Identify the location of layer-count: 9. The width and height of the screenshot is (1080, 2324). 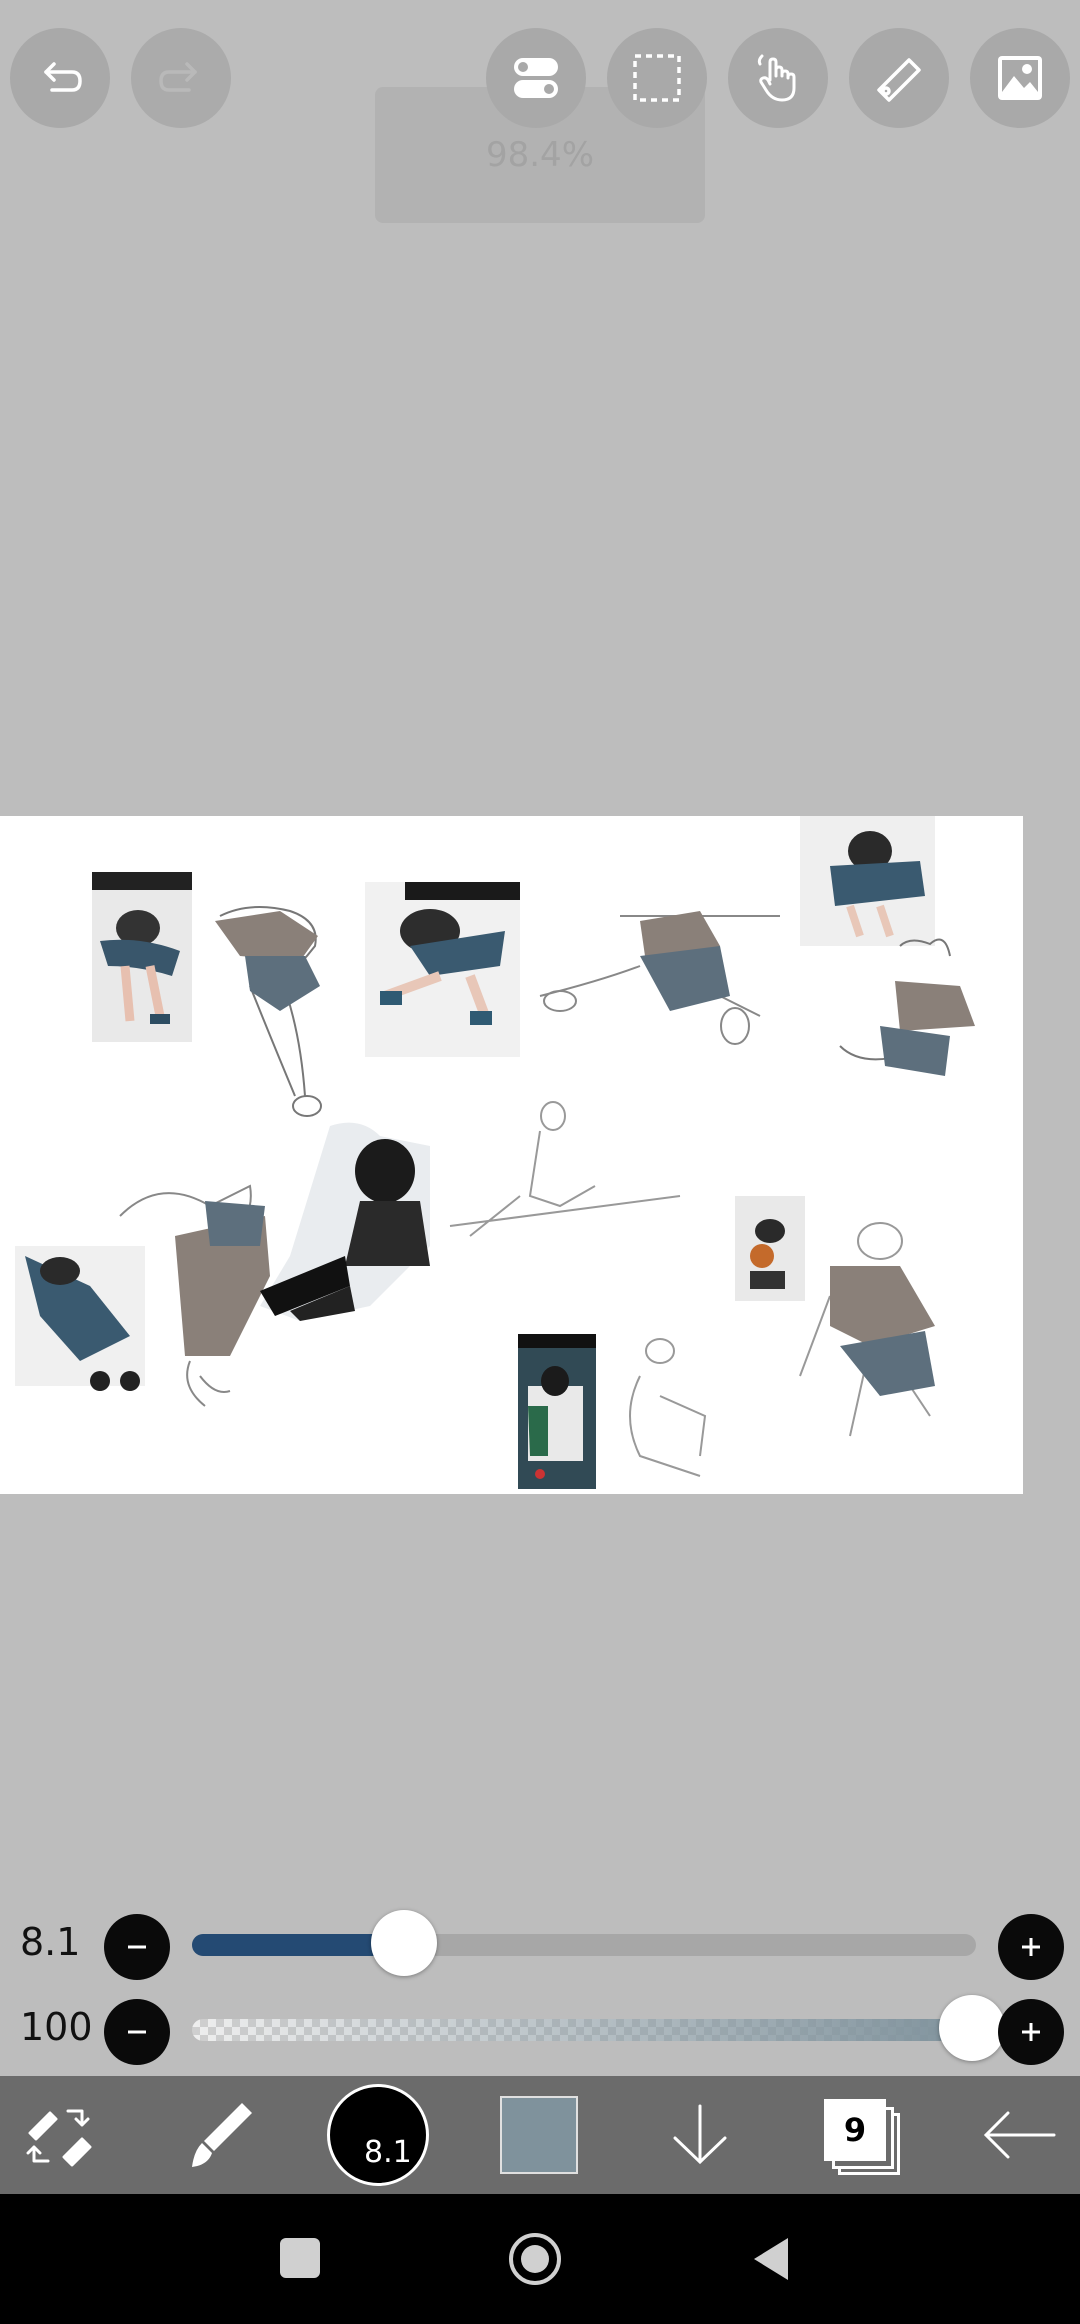
(855, 2130).